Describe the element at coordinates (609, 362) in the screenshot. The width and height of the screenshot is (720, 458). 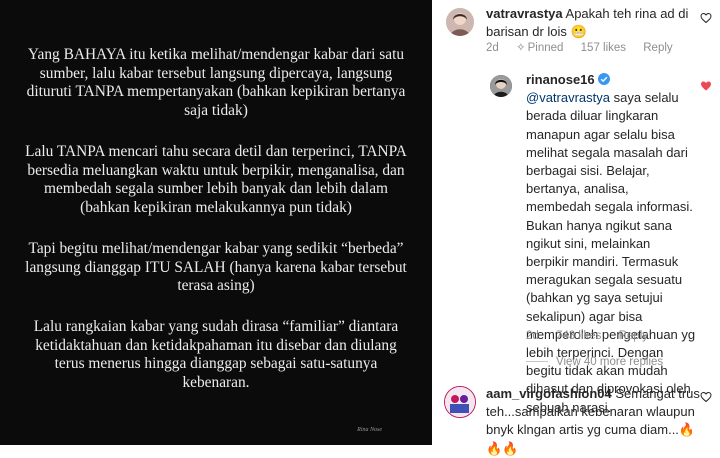
I see `view-more-label: View 40 more replies` at that location.